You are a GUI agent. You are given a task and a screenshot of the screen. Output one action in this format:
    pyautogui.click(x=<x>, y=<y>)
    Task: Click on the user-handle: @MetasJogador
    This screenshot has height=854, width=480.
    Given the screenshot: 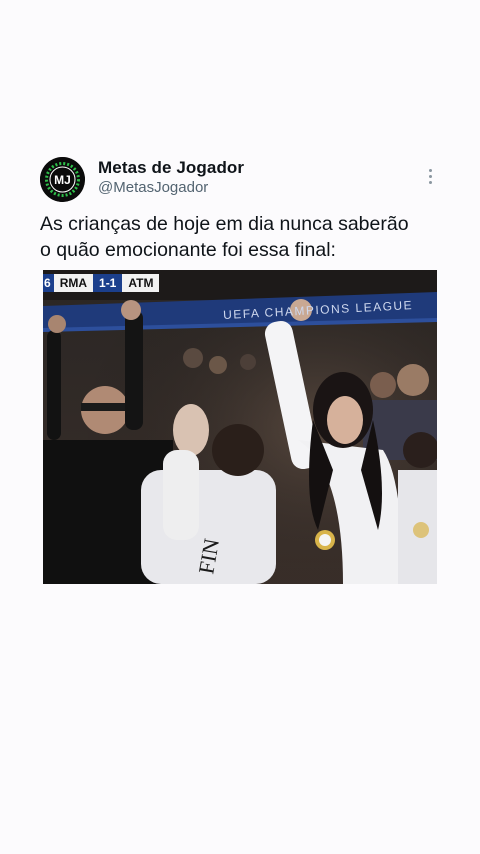 What is the action you would take?
    pyautogui.click(x=153, y=187)
    